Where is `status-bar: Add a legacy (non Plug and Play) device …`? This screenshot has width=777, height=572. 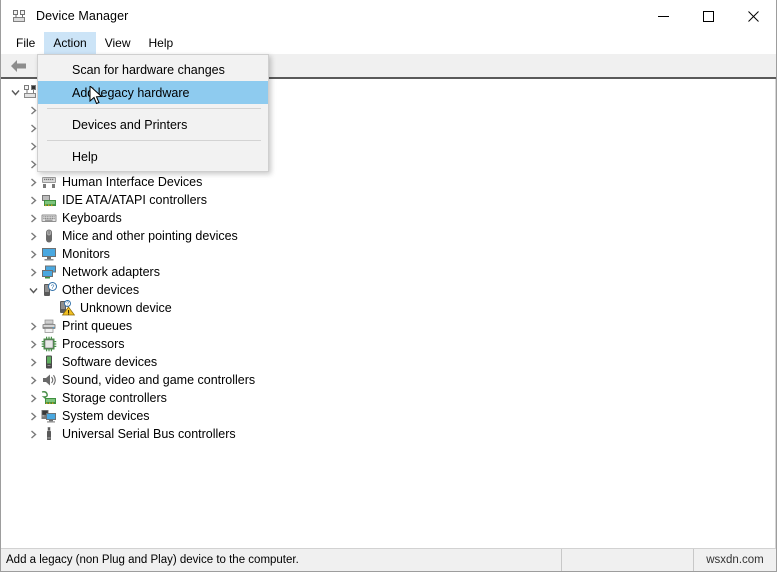
status-bar: Add a legacy (non Plug and Play) device … is located at coordinates (388, 559).